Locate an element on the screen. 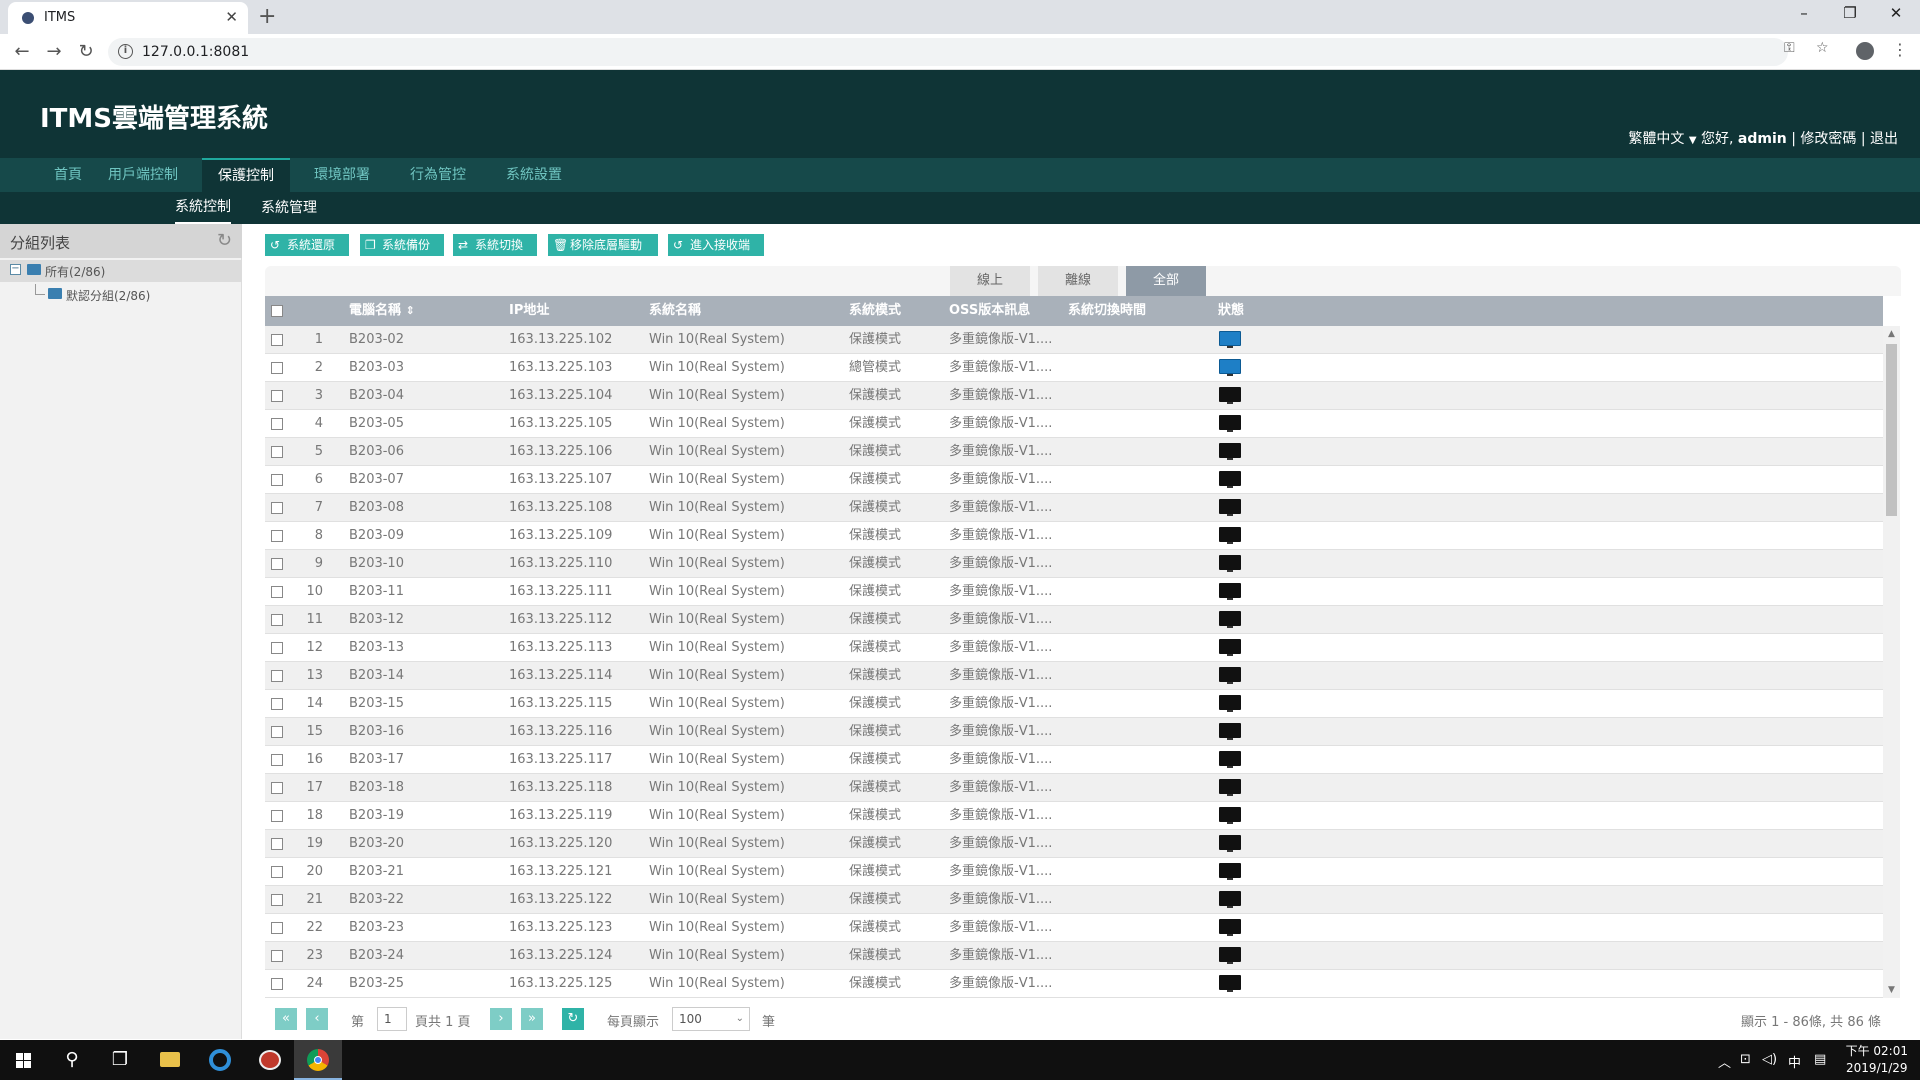  password-key-icon: ⚿ is located at coordinates (1789, 48).